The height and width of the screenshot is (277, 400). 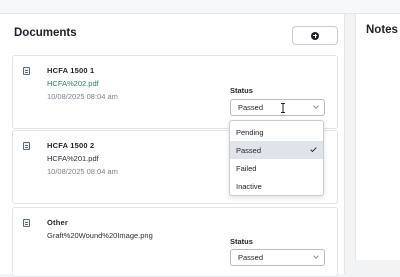 I want to click on status-dropdown-menu: Pending Passed Failed Inactive, so click(x=276, y=158).